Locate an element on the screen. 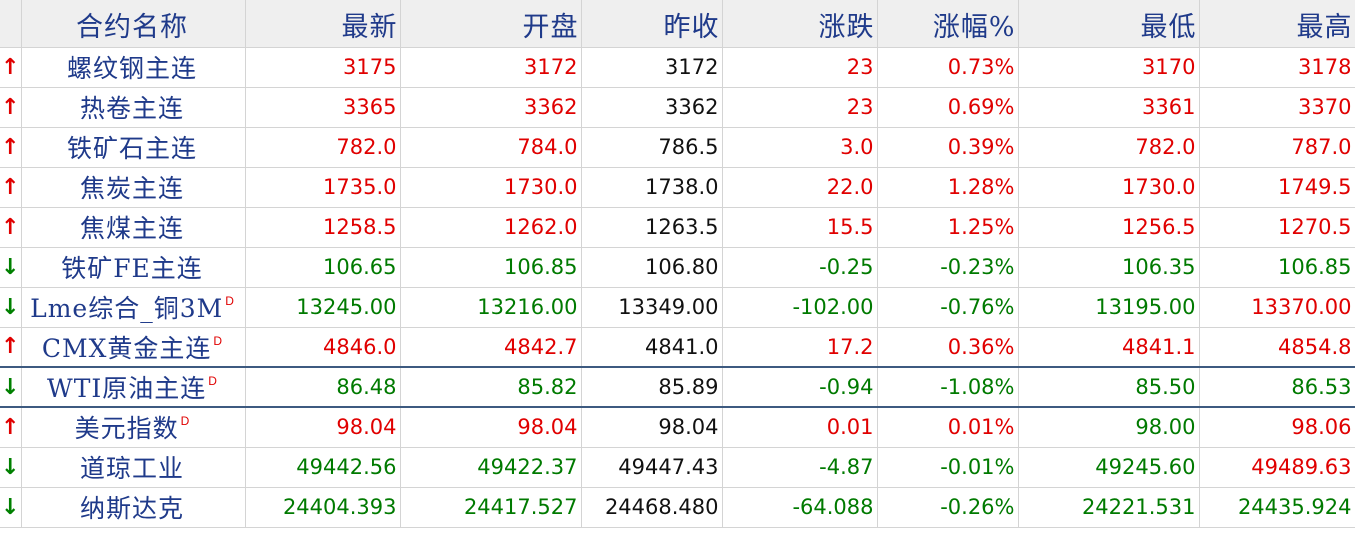  cell-last: 98.04 is located at coordinates (323, 427).